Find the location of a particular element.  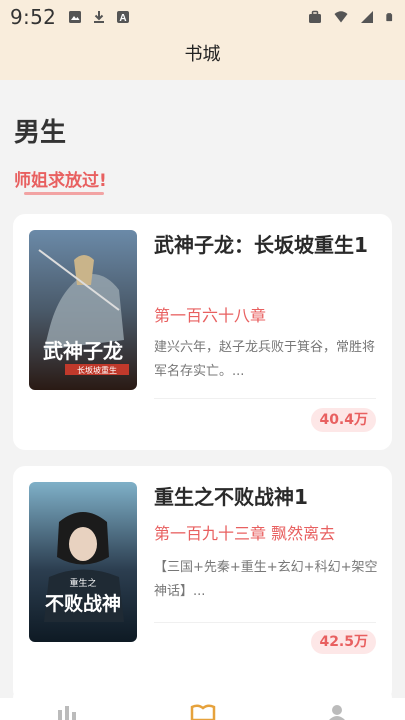

book-cover: 武神子龙 长坂坡重生 is located at coordinates (83, 310).